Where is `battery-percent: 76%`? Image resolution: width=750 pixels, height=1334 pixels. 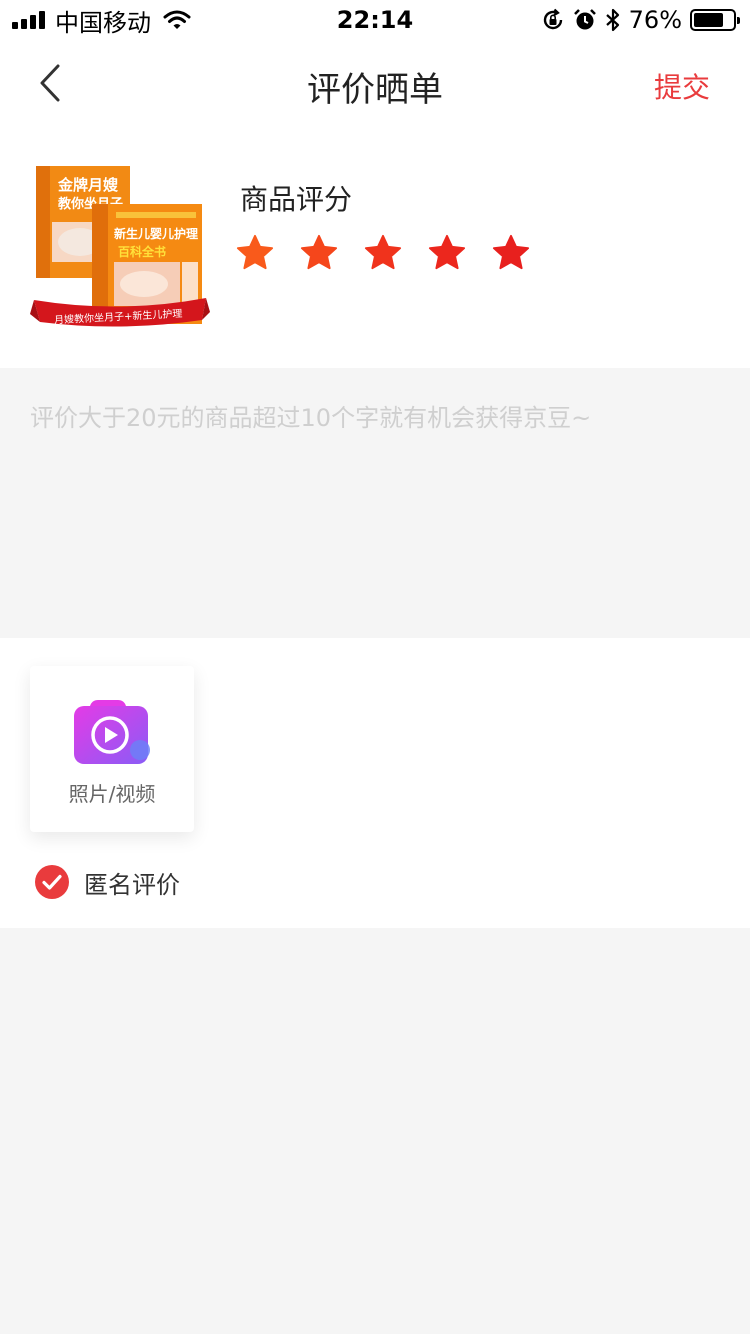 battery-percent: 76% is located at coordinates (655, 20).